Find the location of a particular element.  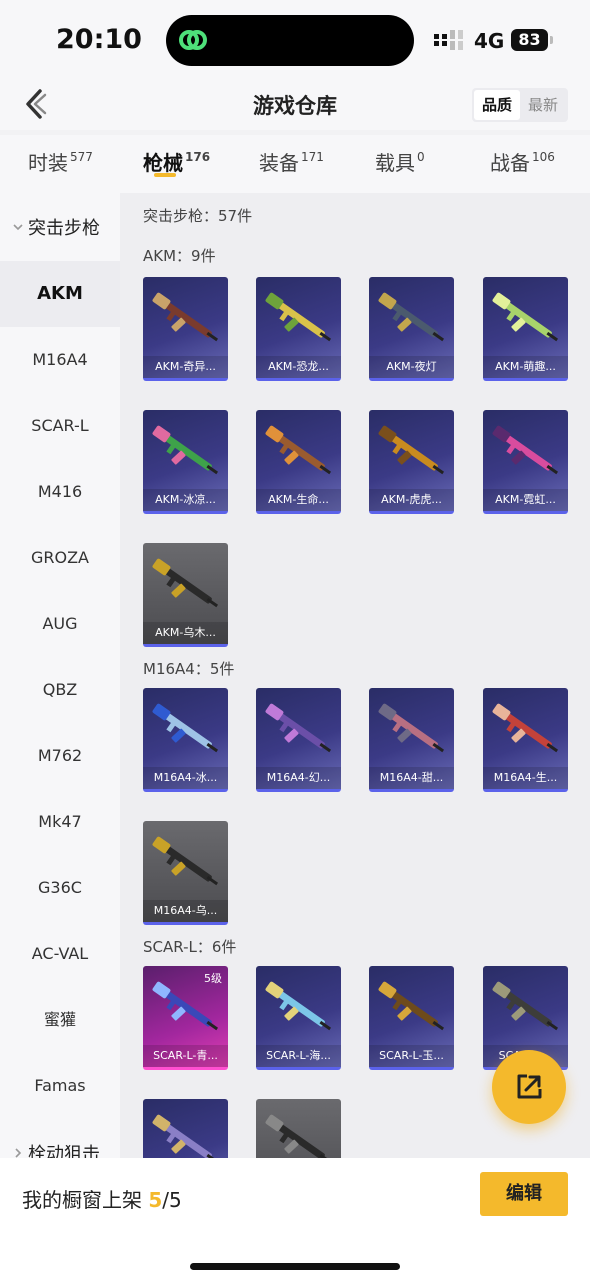

skin-name: AKM-夜灯 is located at coordinates (411, 367).